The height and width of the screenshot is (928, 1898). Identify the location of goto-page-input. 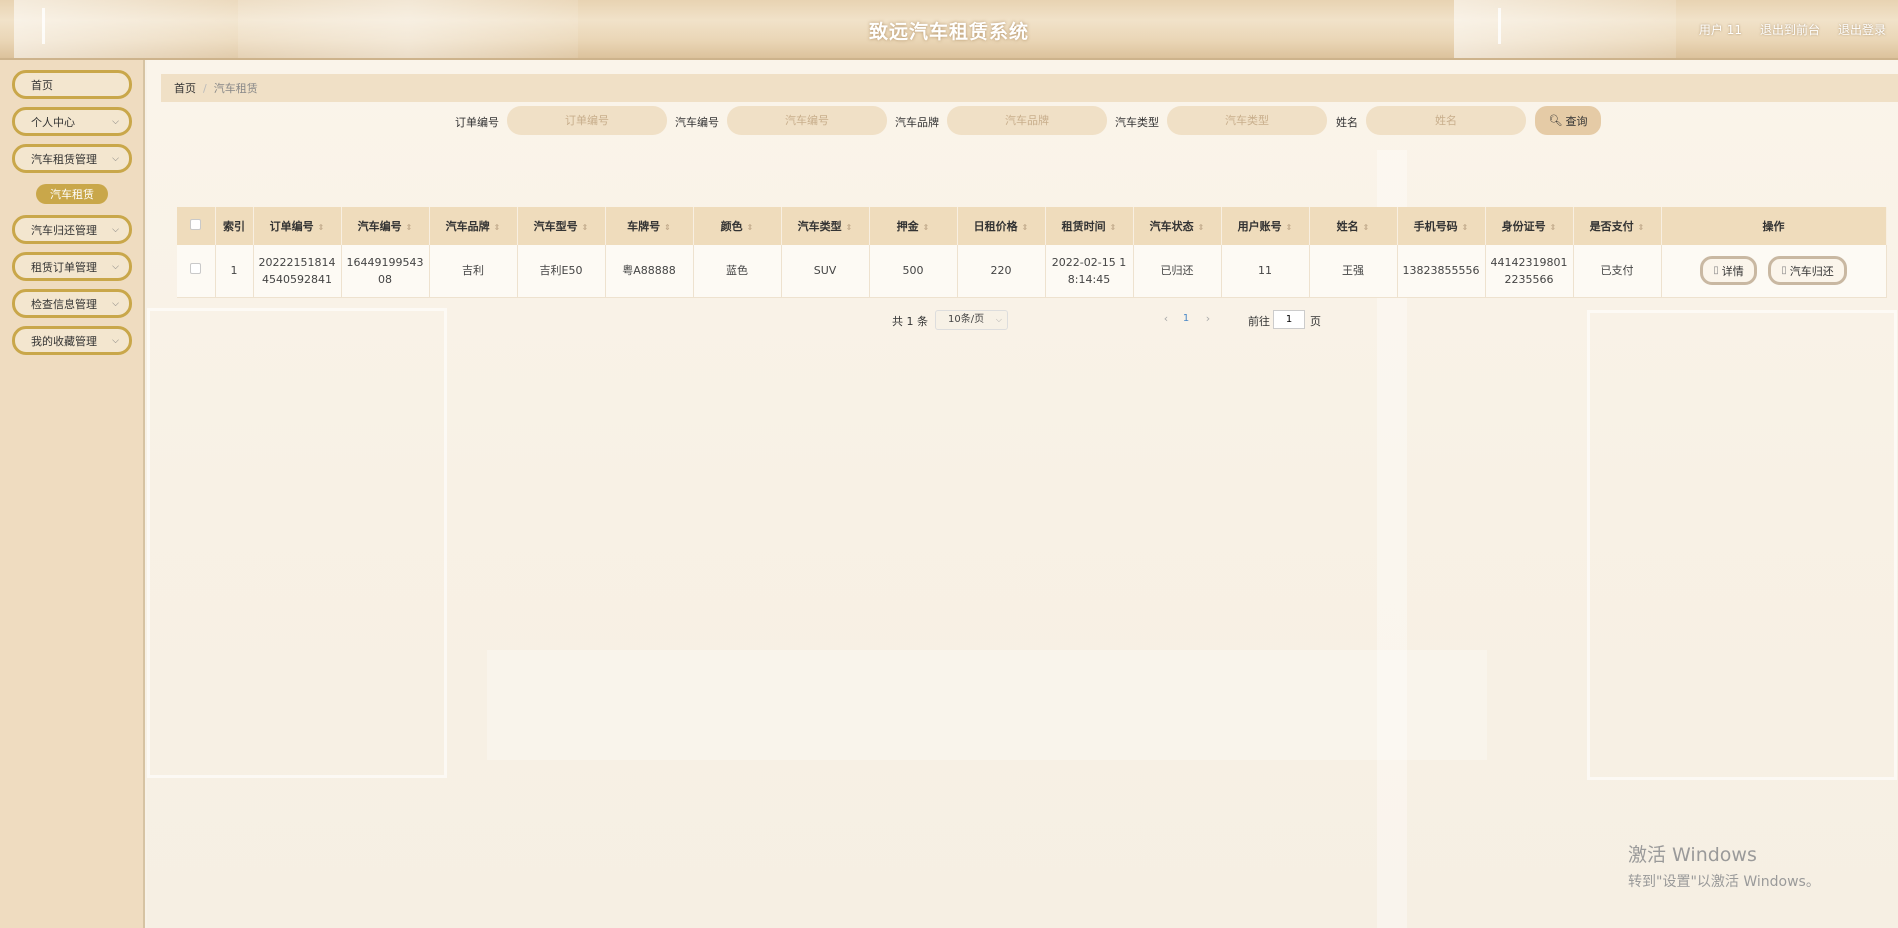
(1289, 319).